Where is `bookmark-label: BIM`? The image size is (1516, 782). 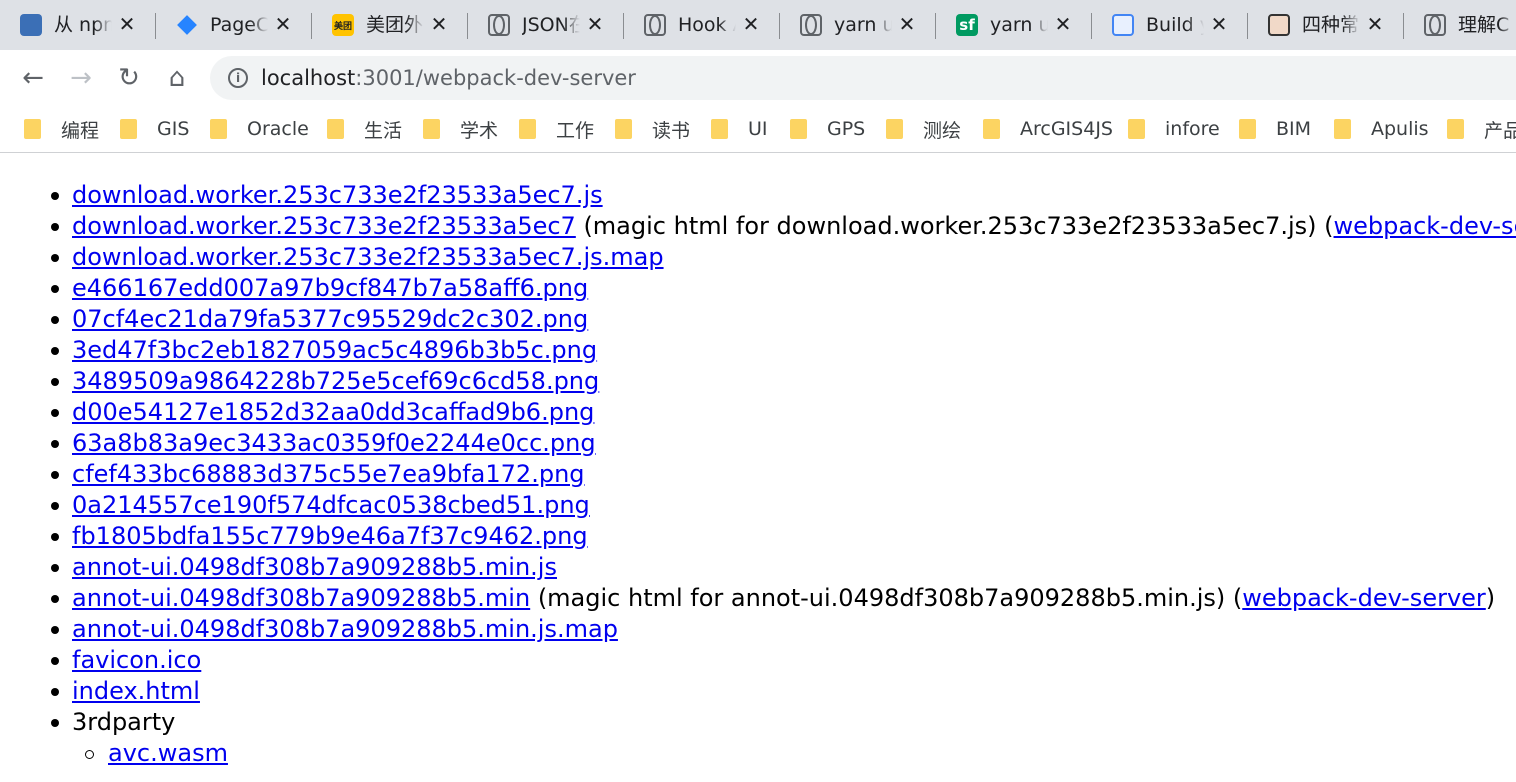
bookmark-label: BIM is located at coordinates (1294, 129).